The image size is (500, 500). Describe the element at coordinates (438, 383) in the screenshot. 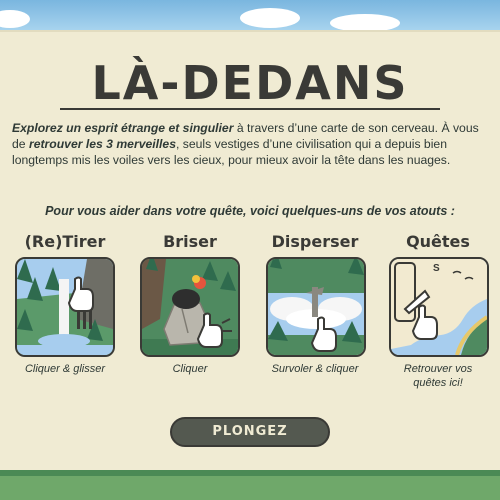

I see `caption-line: quêtes ici!` at that location.